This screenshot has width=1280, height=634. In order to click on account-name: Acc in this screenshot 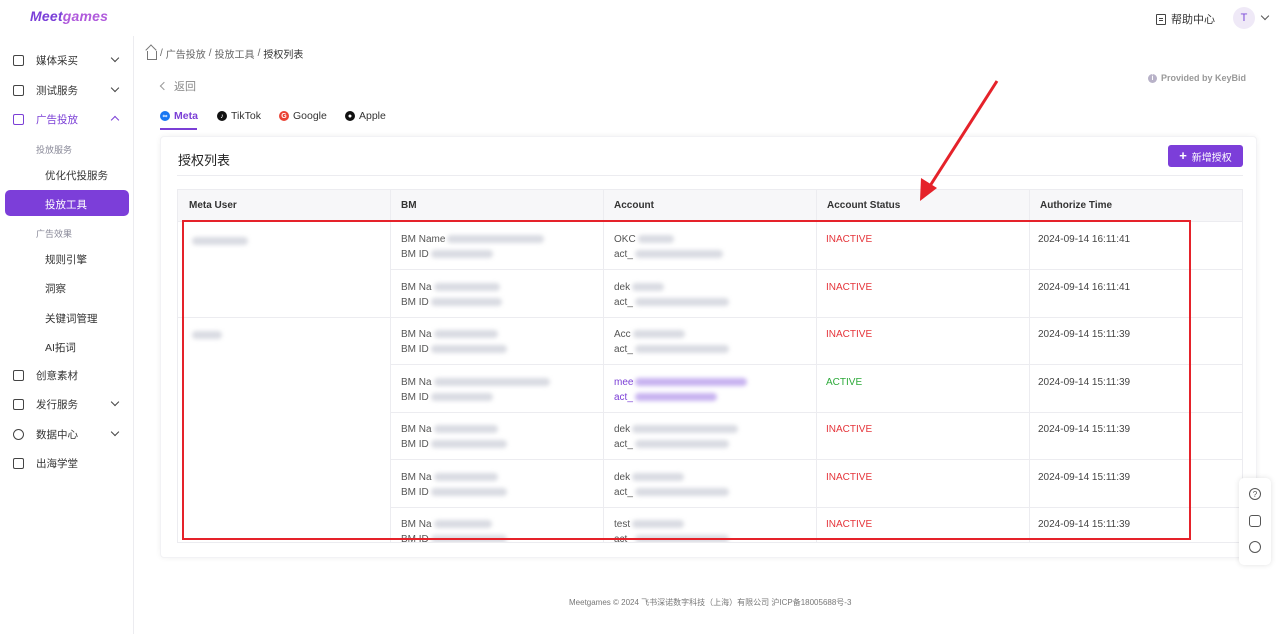, I will do `click(649, 334)`.